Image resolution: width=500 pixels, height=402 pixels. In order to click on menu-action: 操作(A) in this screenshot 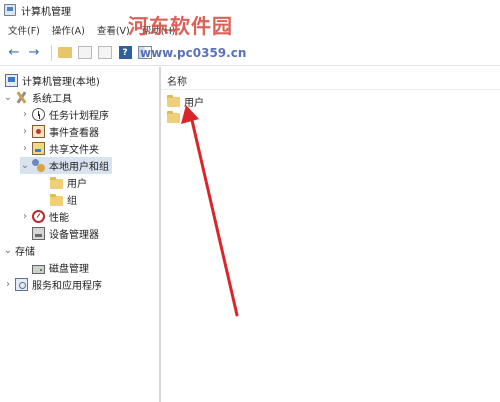, I will do `click(68, 30)`.